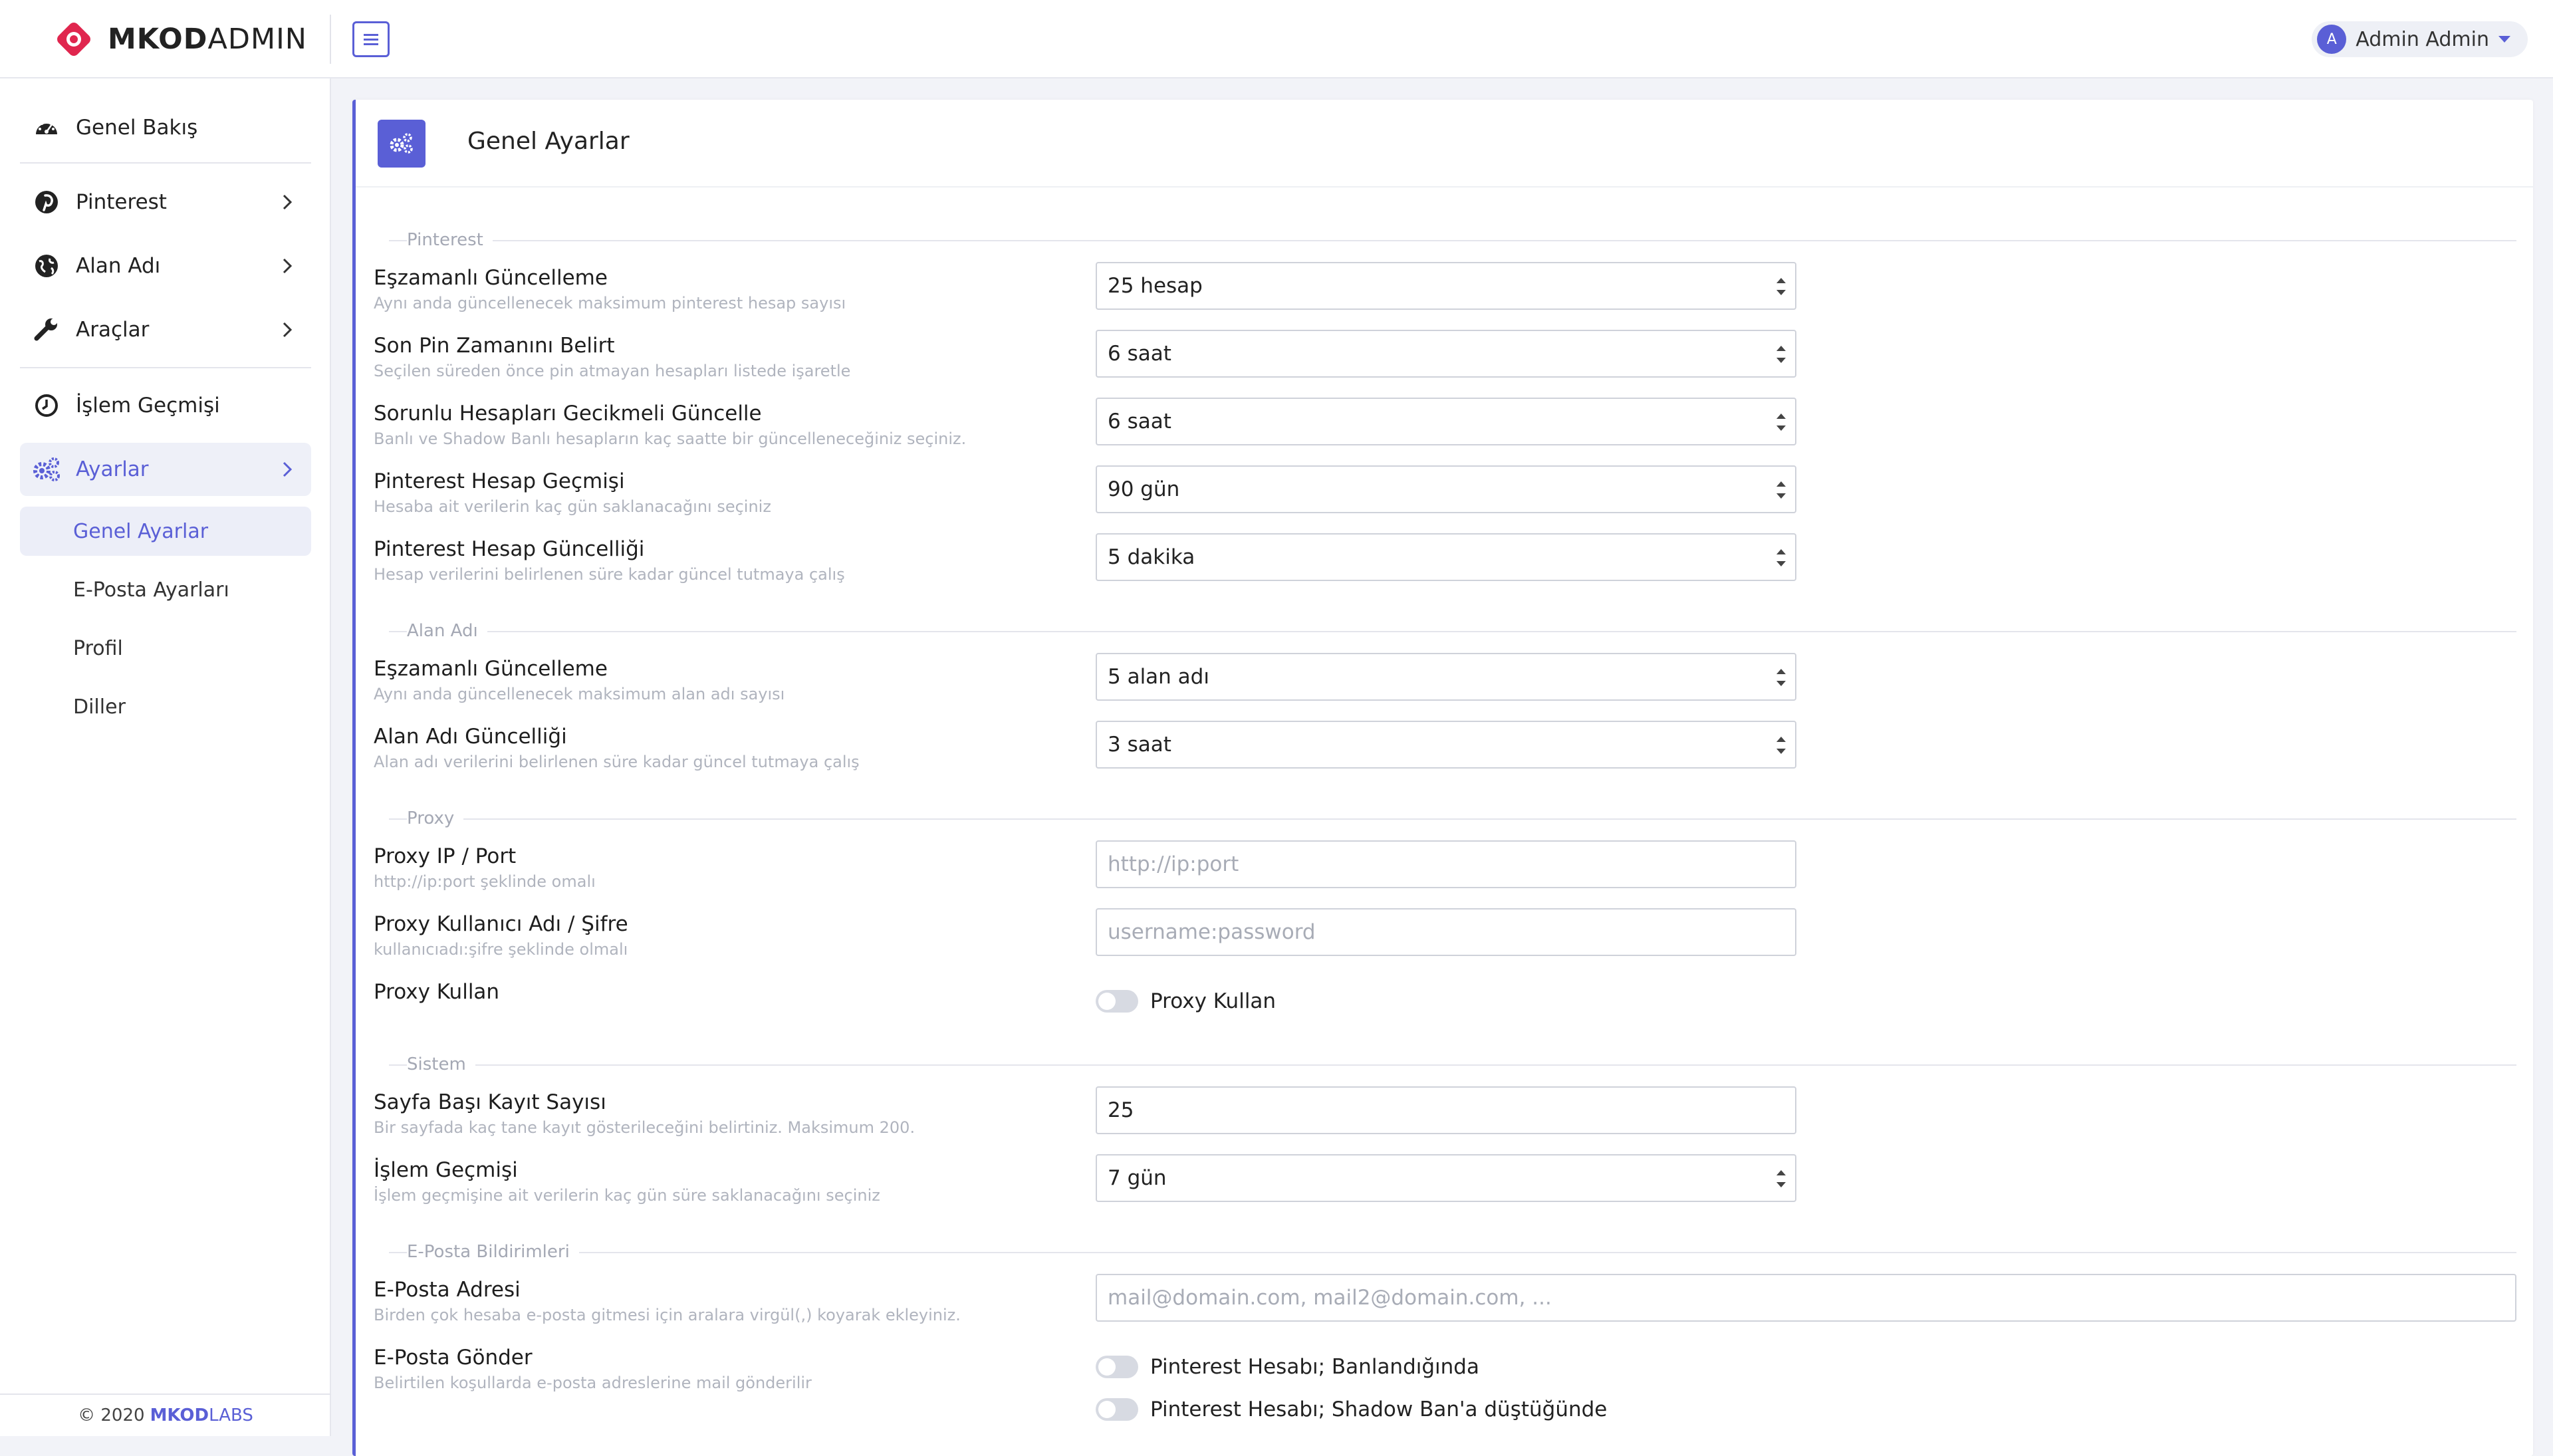  What do you see at coordinates (509, 549) in the screenshot?
I see `setting-label: Pinterest Hesap Güncelliği` at bounding box center [509, 549].